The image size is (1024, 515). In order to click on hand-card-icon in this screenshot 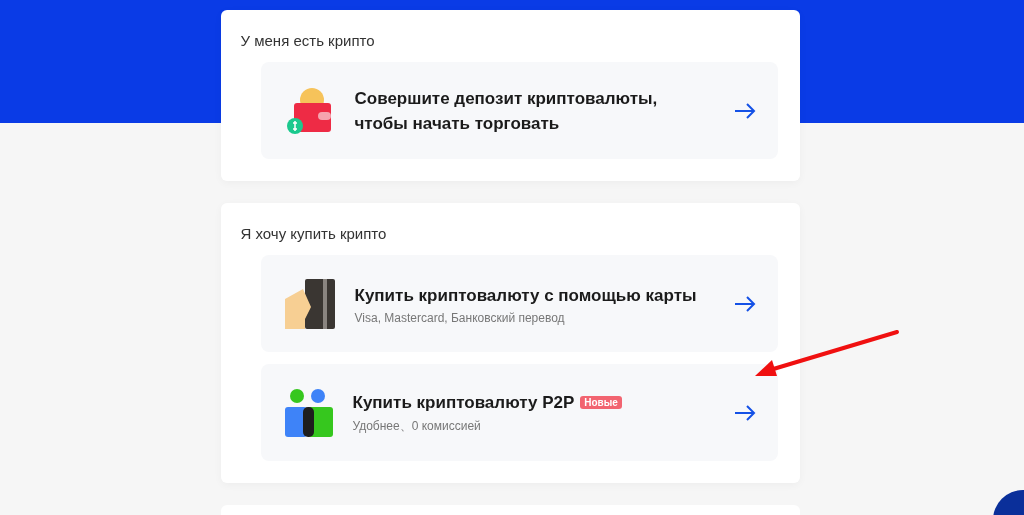, I will do `click(309, 303)`.